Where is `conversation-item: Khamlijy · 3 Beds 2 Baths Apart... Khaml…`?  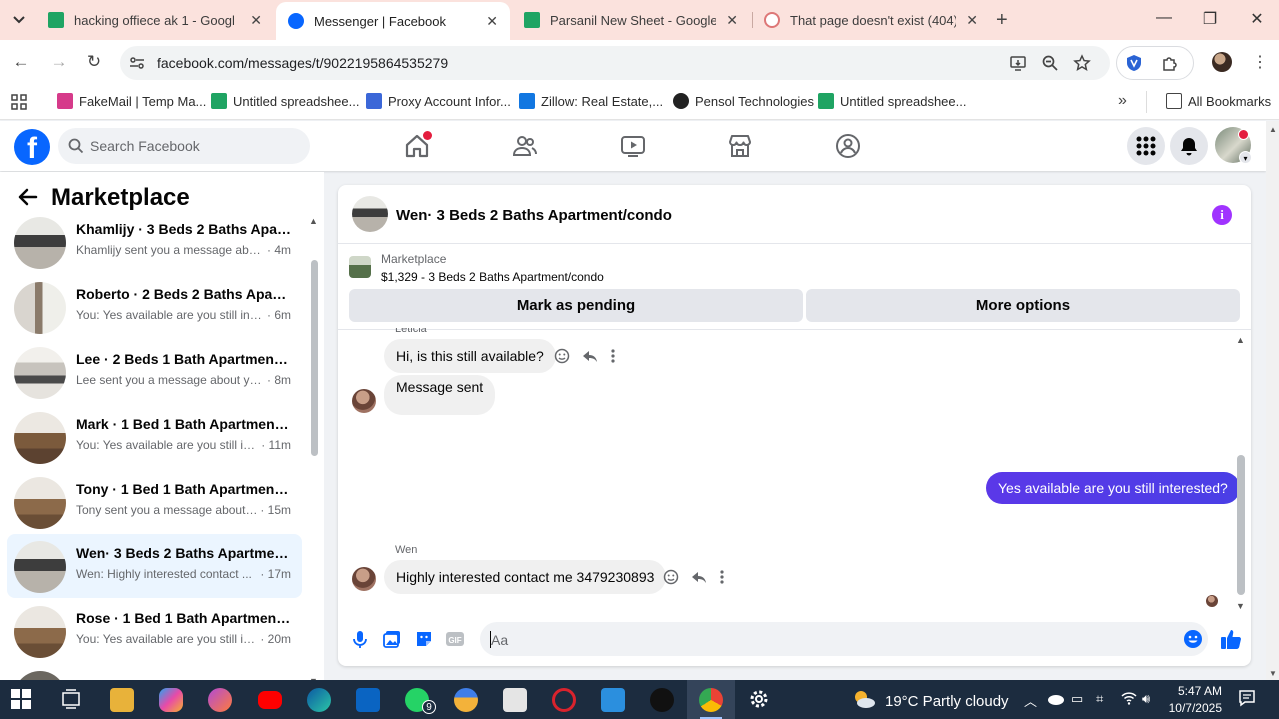 conversation-item: Khamlijy · 3 Beds 2 Baths Apart... Khaml… is located at coordinates (154, 242).